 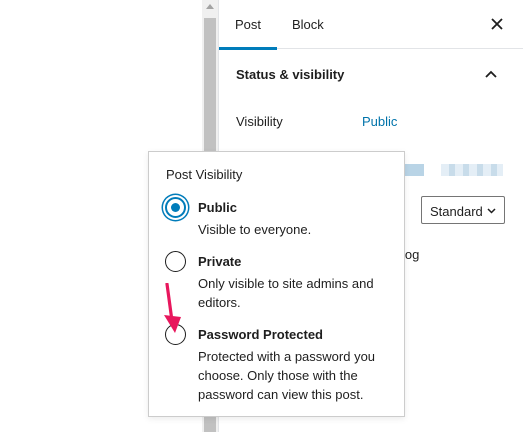 What do you see at coordinates (308, 24) in the screenshot?
I see `tab-block: Block` at bounding box center [308, 24].